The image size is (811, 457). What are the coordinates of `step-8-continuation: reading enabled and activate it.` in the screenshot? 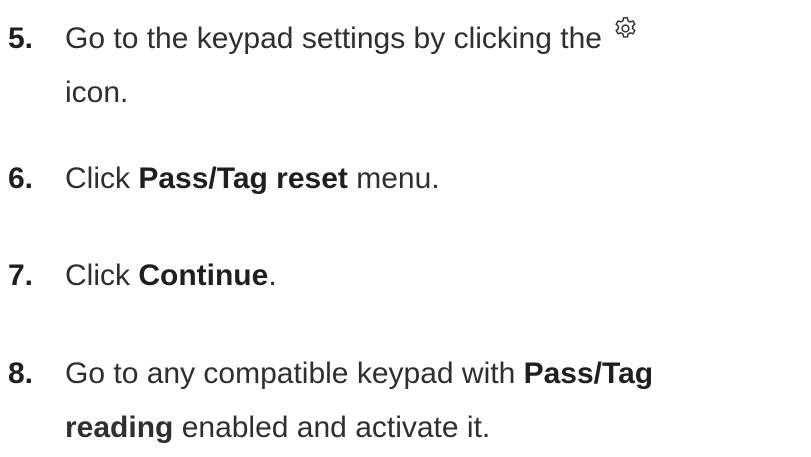 It's located at (277, 428).